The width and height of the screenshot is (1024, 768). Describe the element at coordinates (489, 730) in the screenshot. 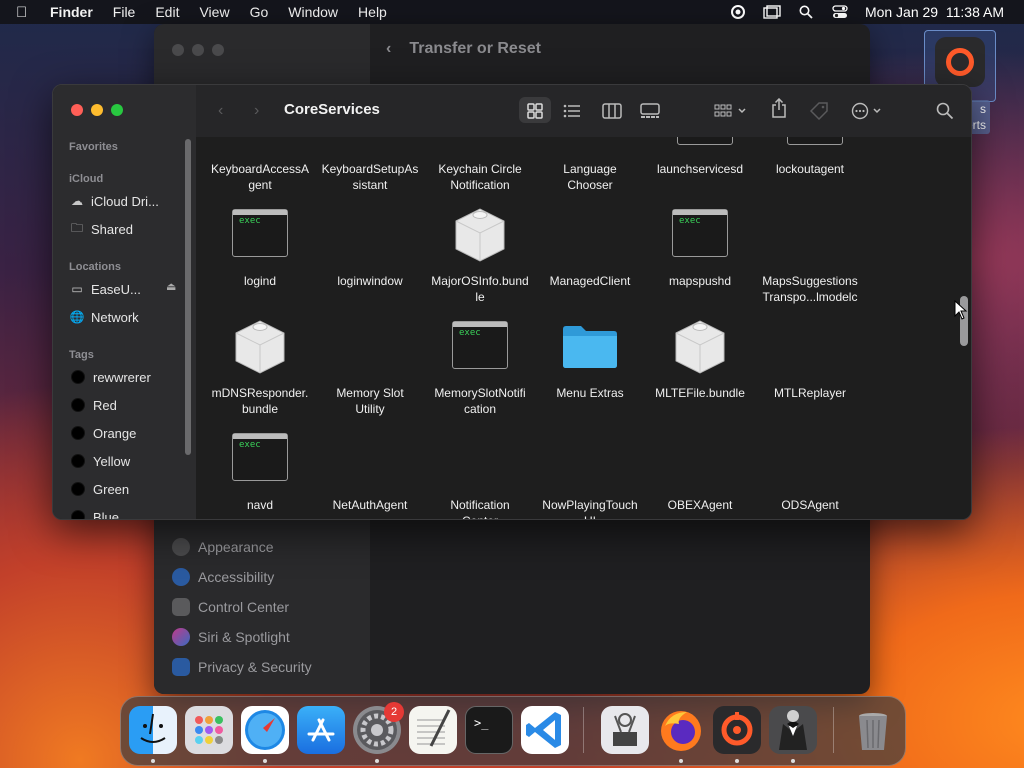

I see `dock-terminal-icon: >_` at that location.